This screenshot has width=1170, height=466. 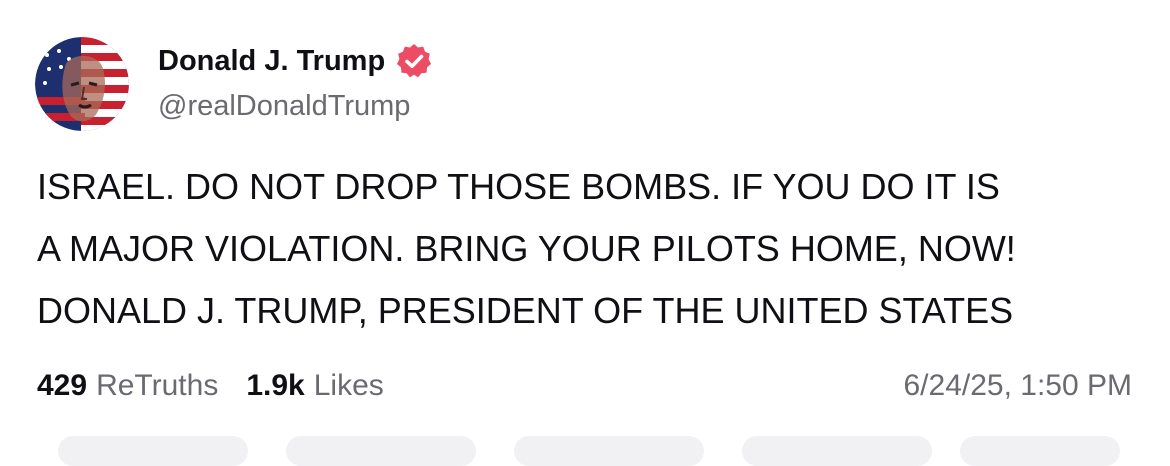 I want to click on retruths-count: 429, so click(x=62, y=385).